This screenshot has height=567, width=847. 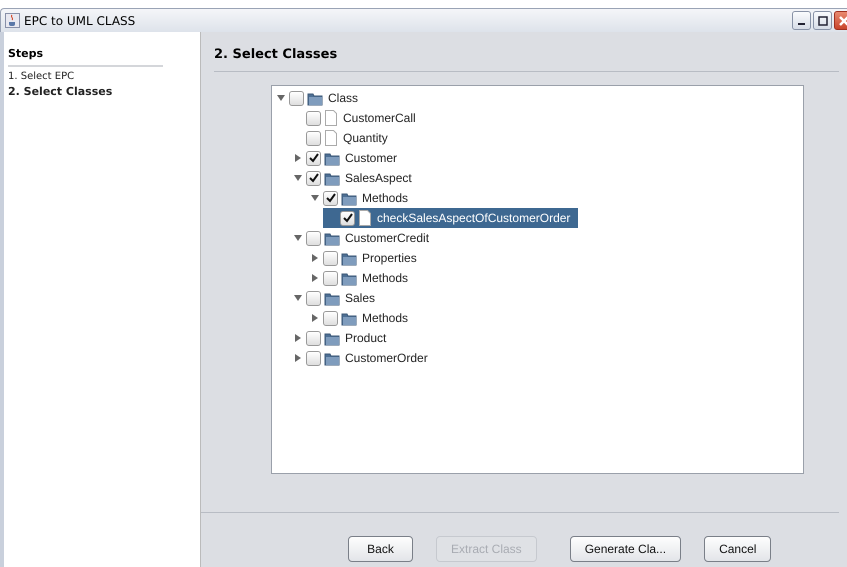 What do you see at coordinates (342, 138) in the screenshot?
I see `tree-item: Quantity` at bounding box center [342, 138].